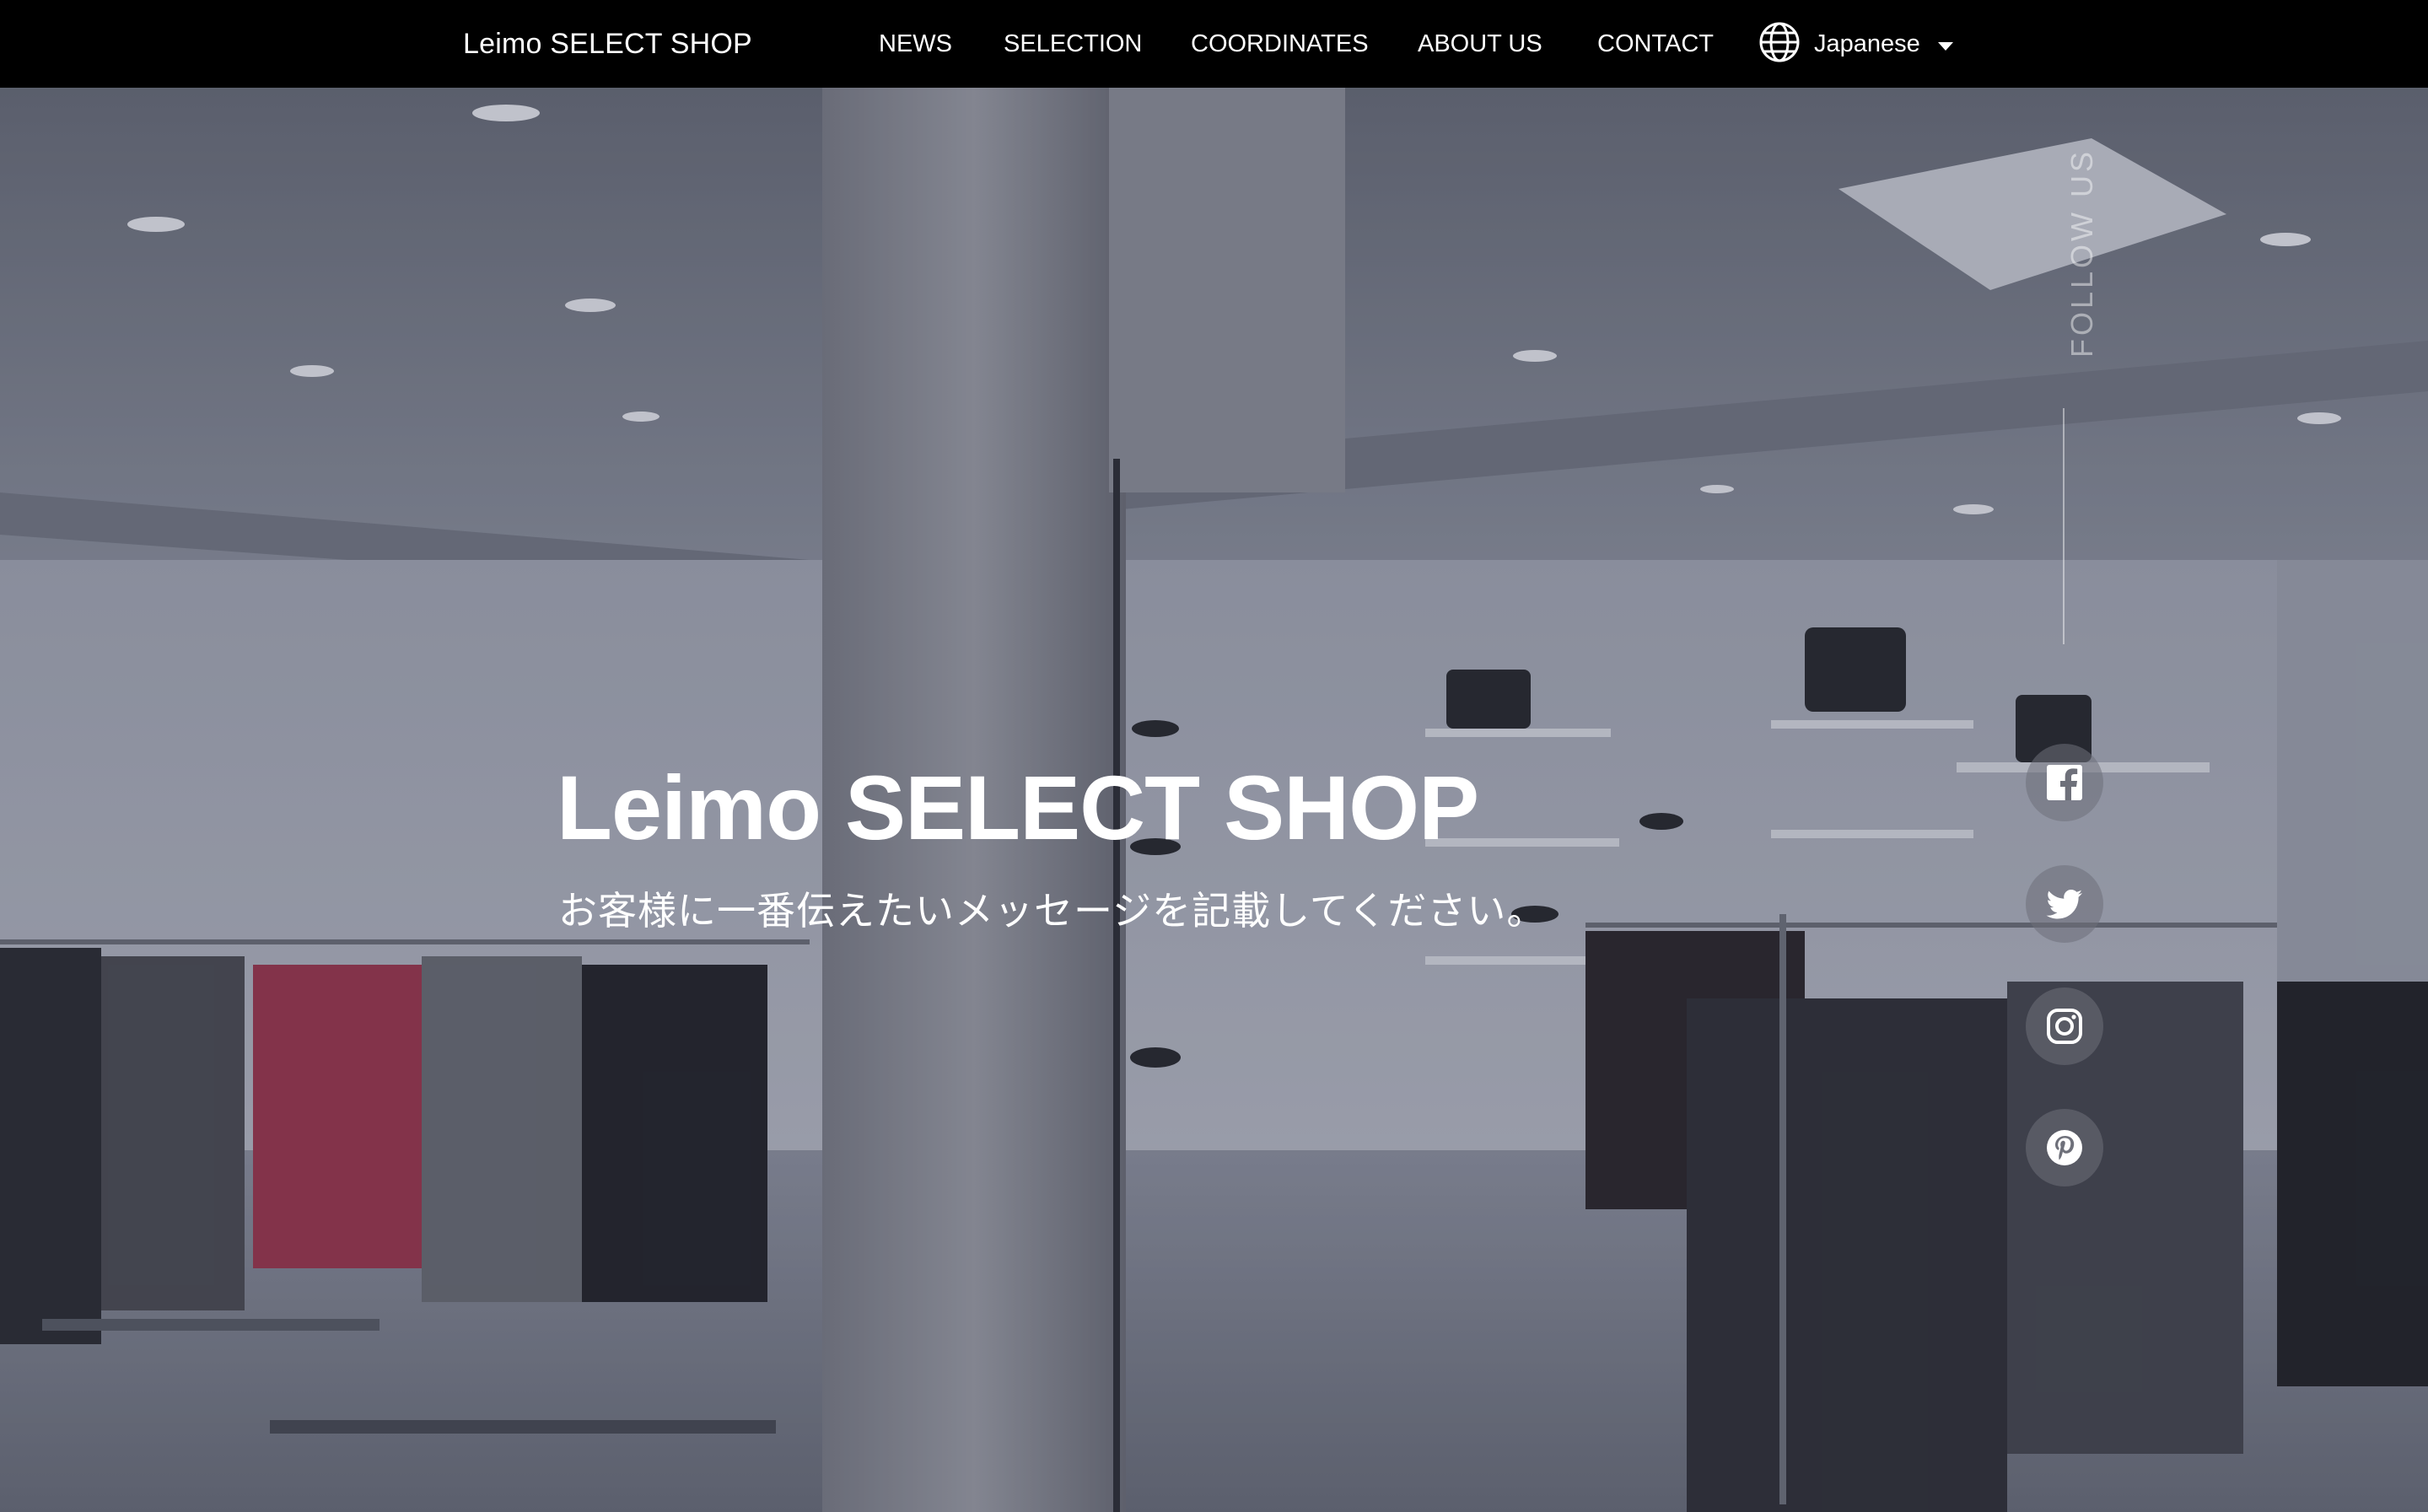  What do you see at coordinates (1280, 44) in the screenshot?
I see `nav-item-coordinates: COORDINATES` at bounding box center [1280, 44].